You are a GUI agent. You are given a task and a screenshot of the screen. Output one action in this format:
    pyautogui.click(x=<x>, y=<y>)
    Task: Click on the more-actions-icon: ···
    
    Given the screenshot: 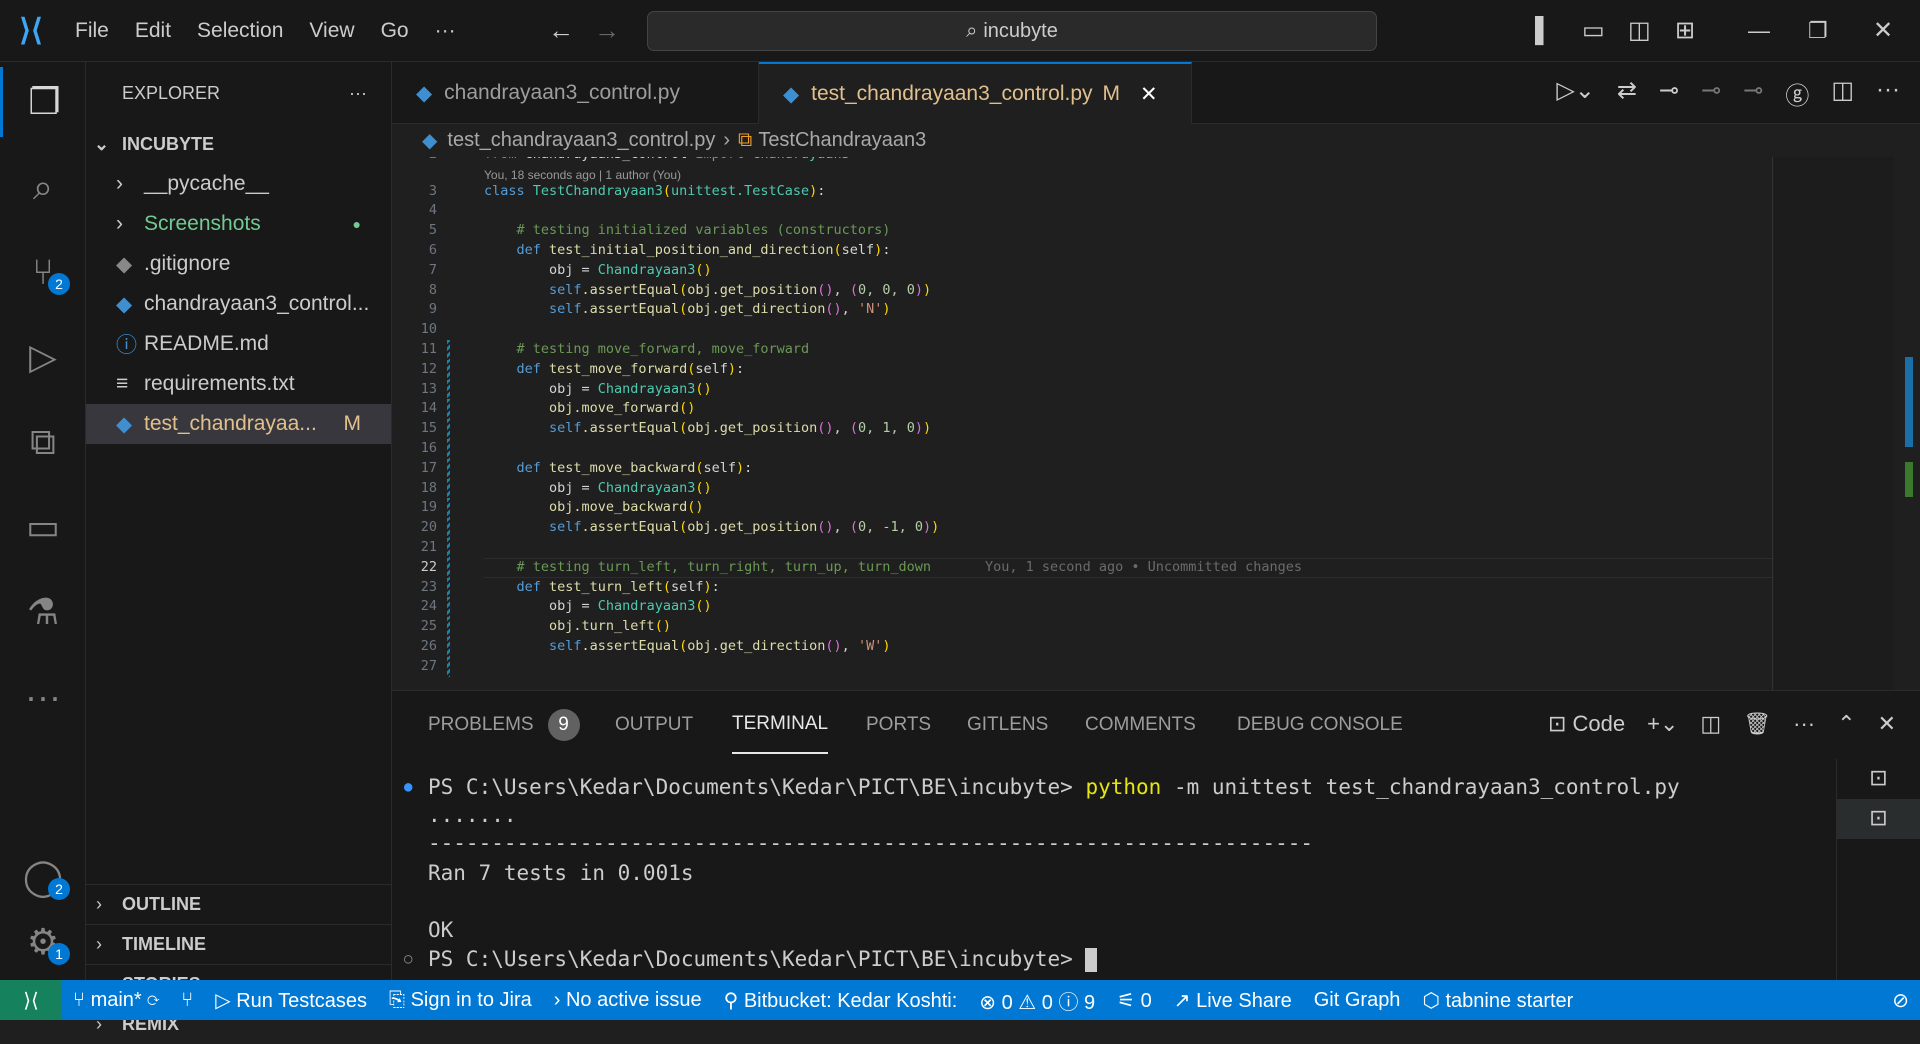 What is the action you would take?
    pyautogui.click(x=1888, y=93)
    